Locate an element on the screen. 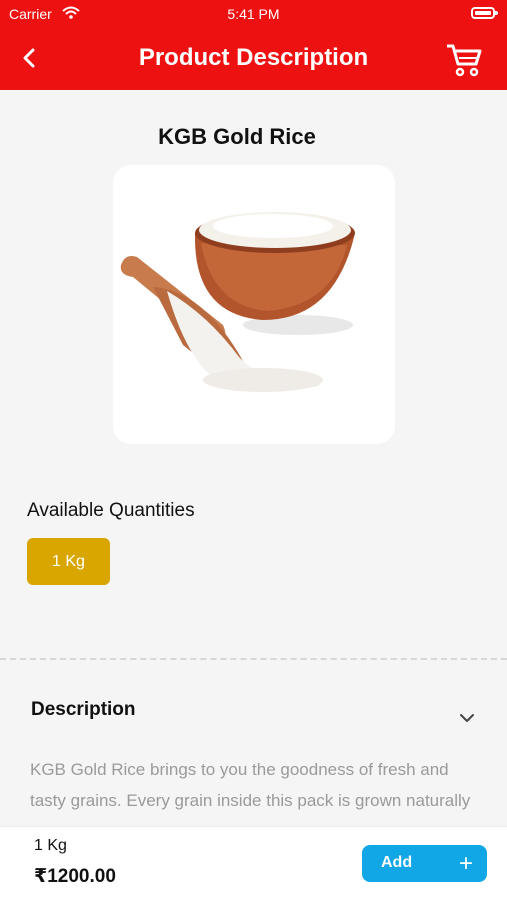 The height and width of the screenshot is (901, 507). description-toggle is located at coordinates (467, 718).